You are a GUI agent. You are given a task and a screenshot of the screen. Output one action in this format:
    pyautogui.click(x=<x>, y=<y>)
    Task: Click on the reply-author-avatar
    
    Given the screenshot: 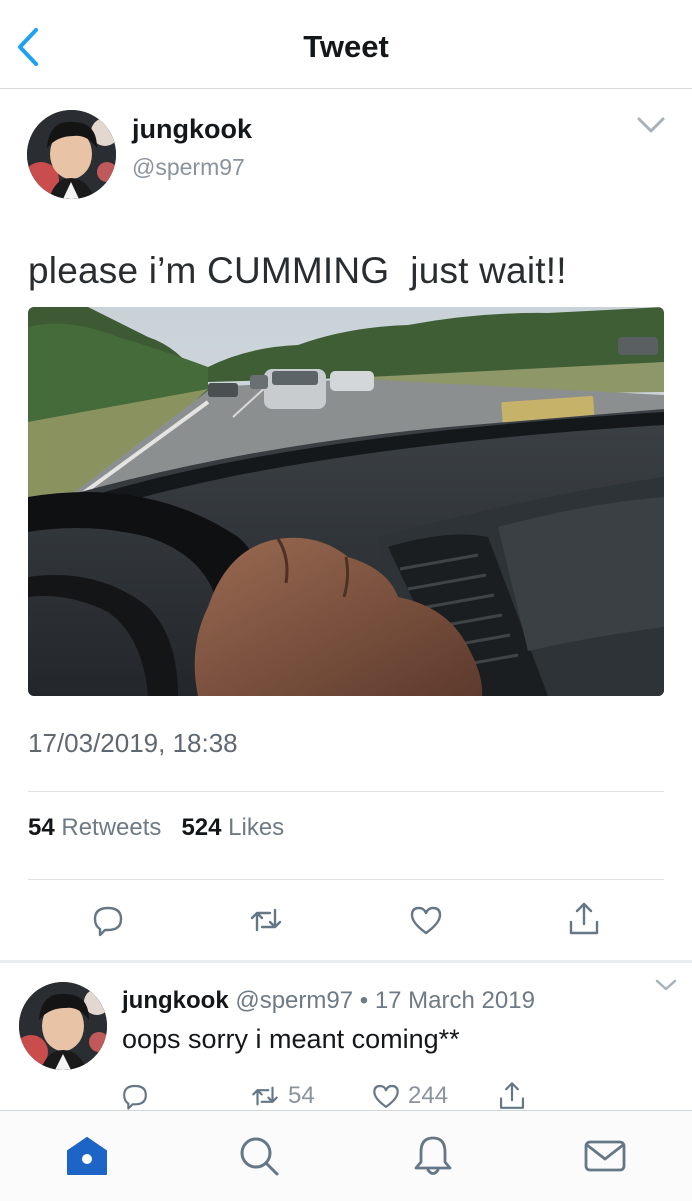 What is the action you would take?
    pyautogui.click(x=63, y=1026)
    